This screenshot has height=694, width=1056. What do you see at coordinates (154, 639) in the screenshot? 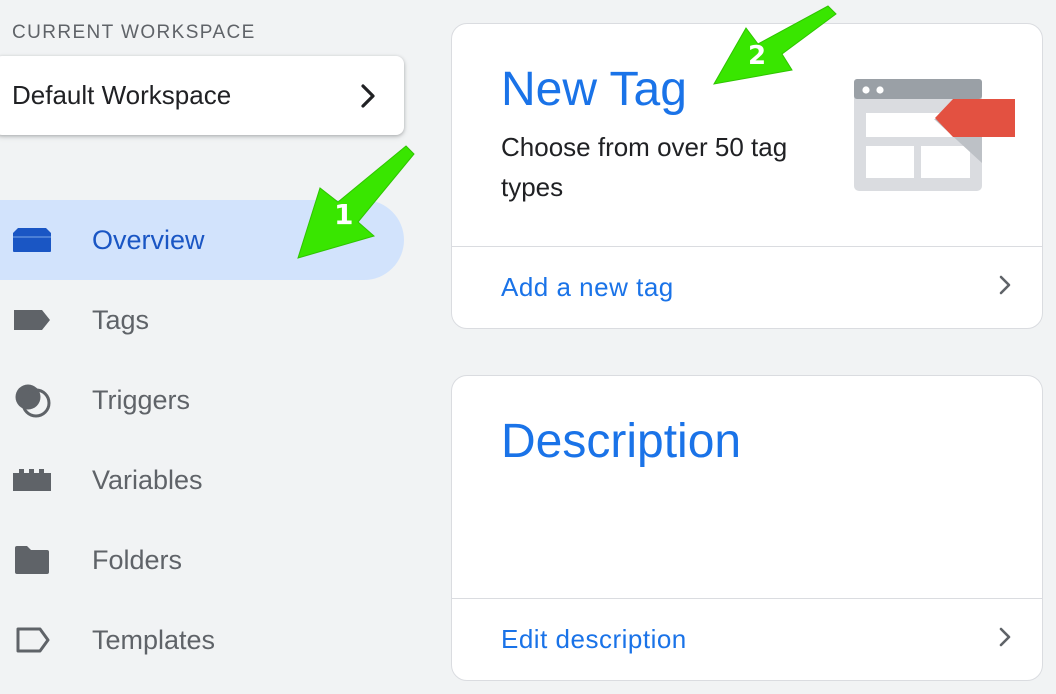
I see `sidebar-item-label: Templates` at bounding box center [154, 639].